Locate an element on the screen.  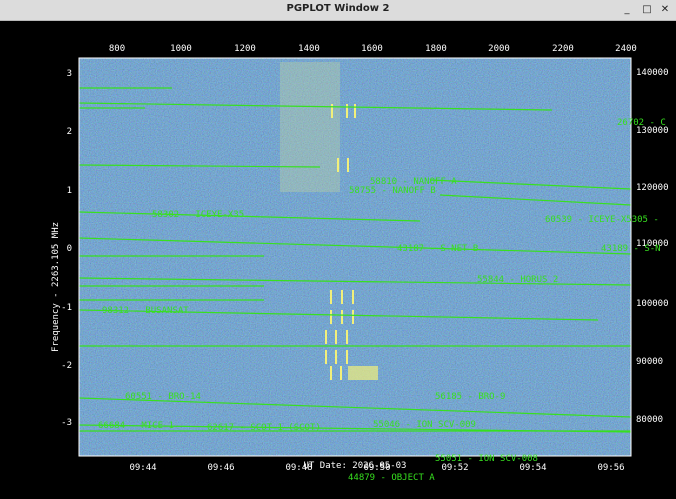
left-tick-label: 1 is located at coordinates (69, 191).